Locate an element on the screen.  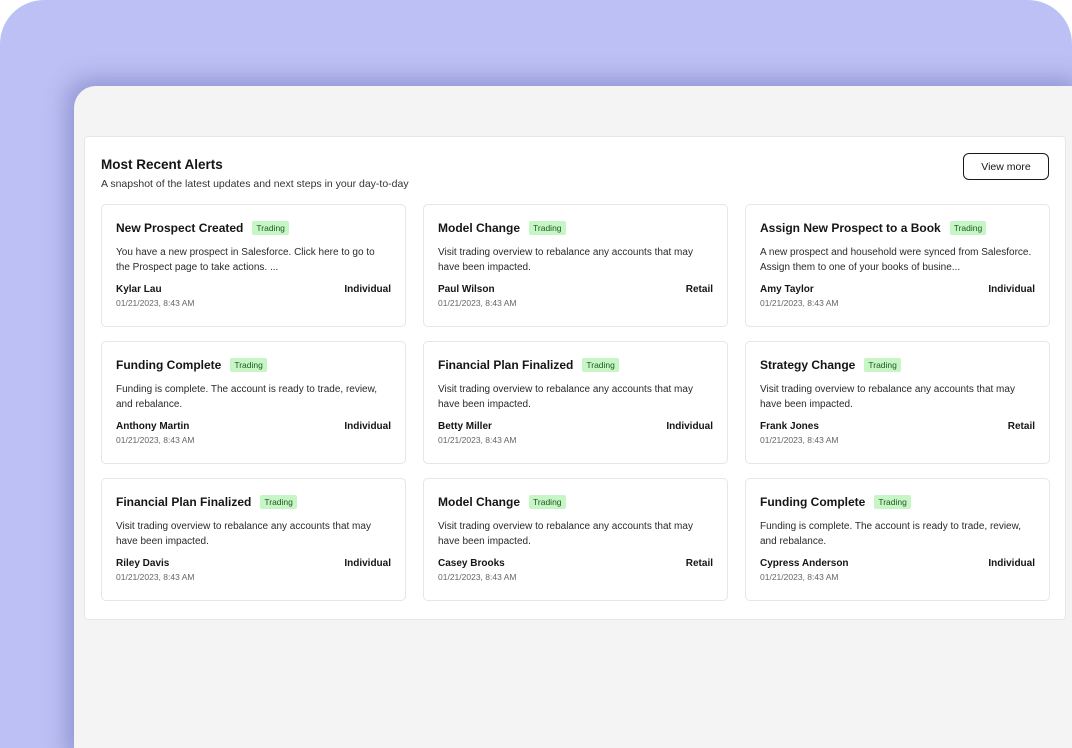
alert-footer: Paul Wilson Retail is located at coordinates (575, 289).